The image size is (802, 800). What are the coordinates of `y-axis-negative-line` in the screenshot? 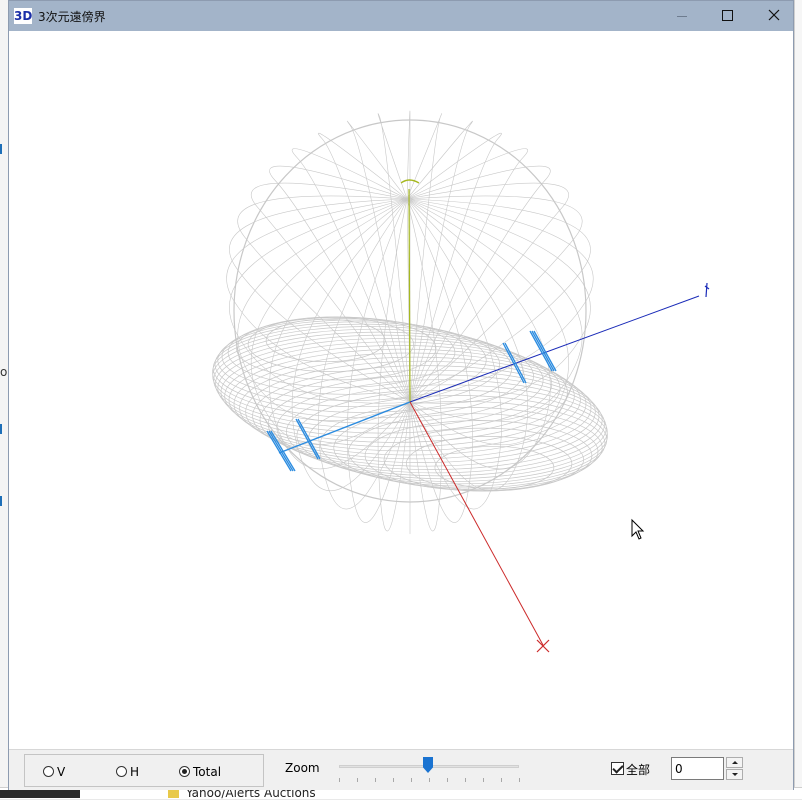 It's located at (344, 427).